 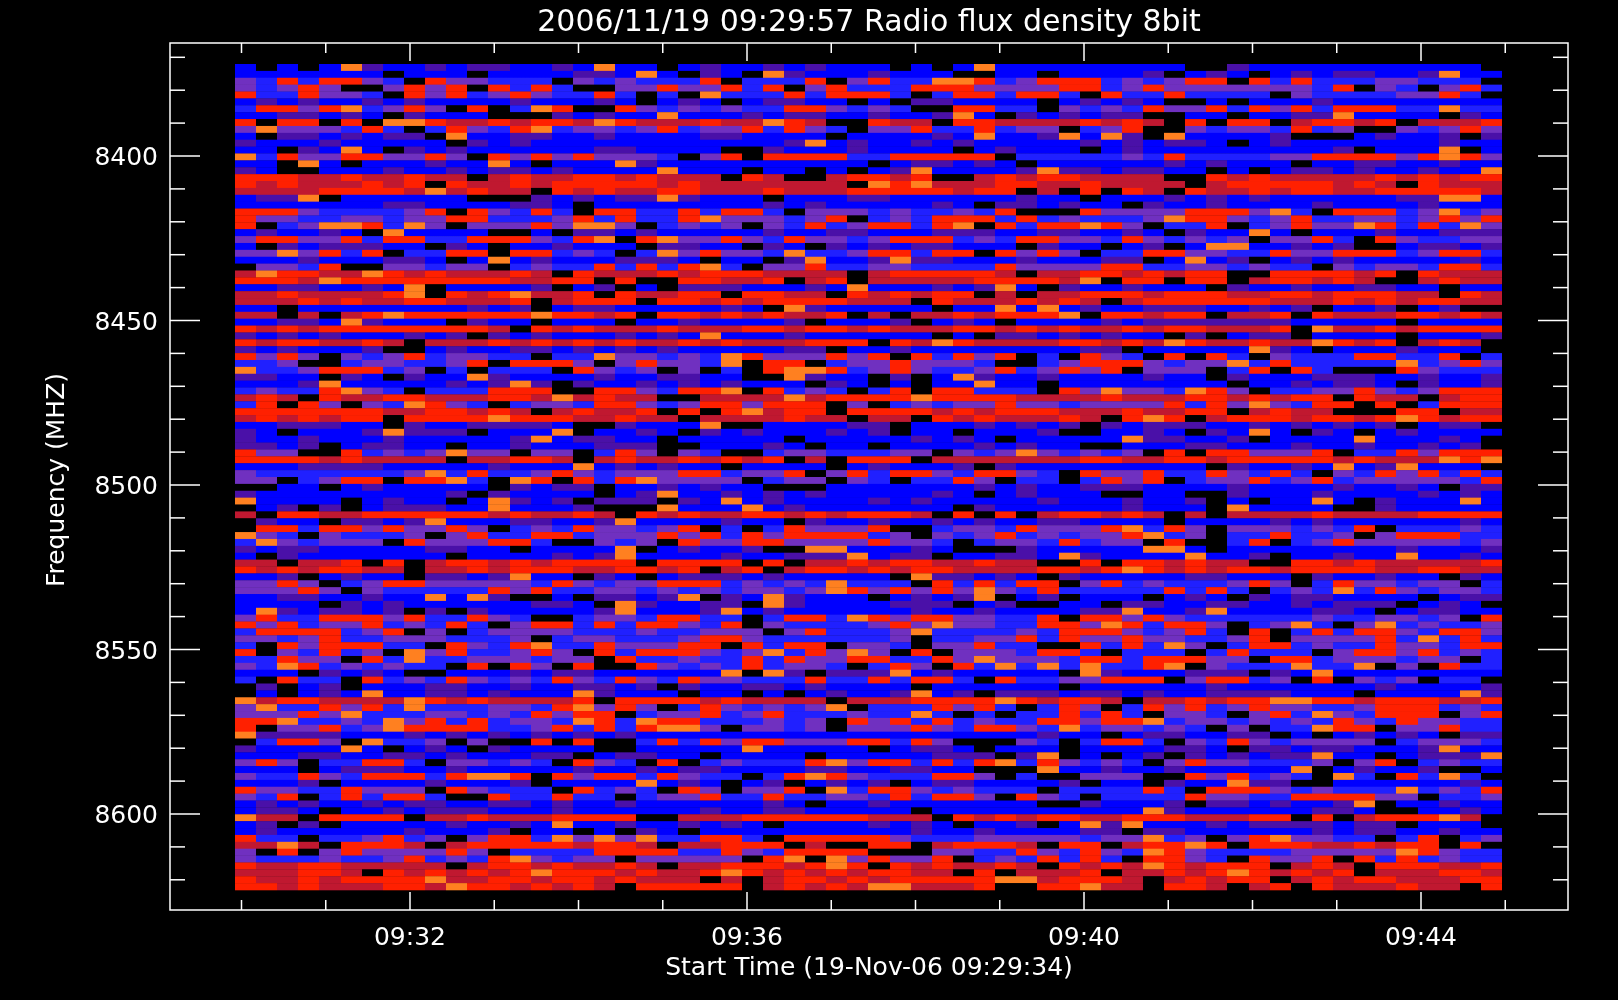 What do you see at coordinates (55, 480) in the screenshot?
I see `y-axis-label: Frequency (MHZ)` at bounding box center [55, 480].